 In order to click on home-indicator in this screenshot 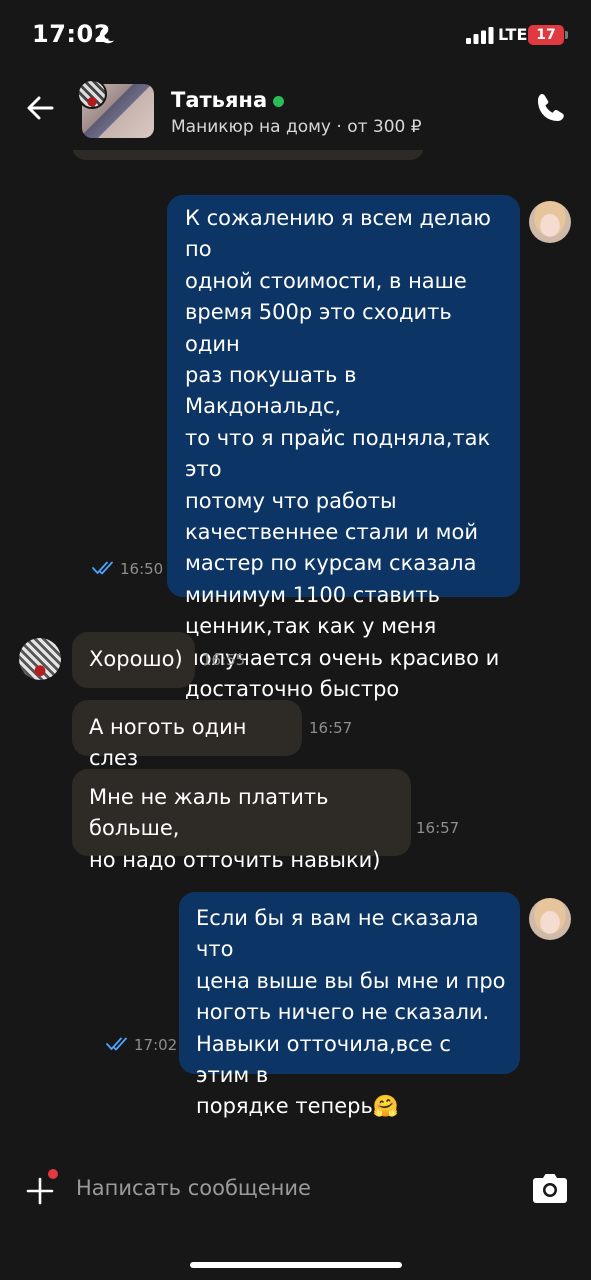, I will do `click(296, 1265)`.